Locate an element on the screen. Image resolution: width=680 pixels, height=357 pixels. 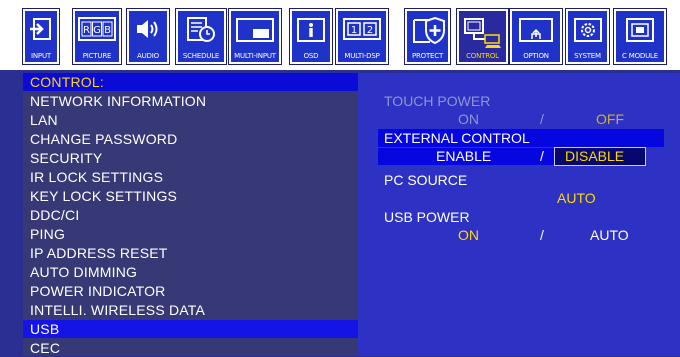
touch-power-label: TOUCH POWER is located at coordinates (437, 101).